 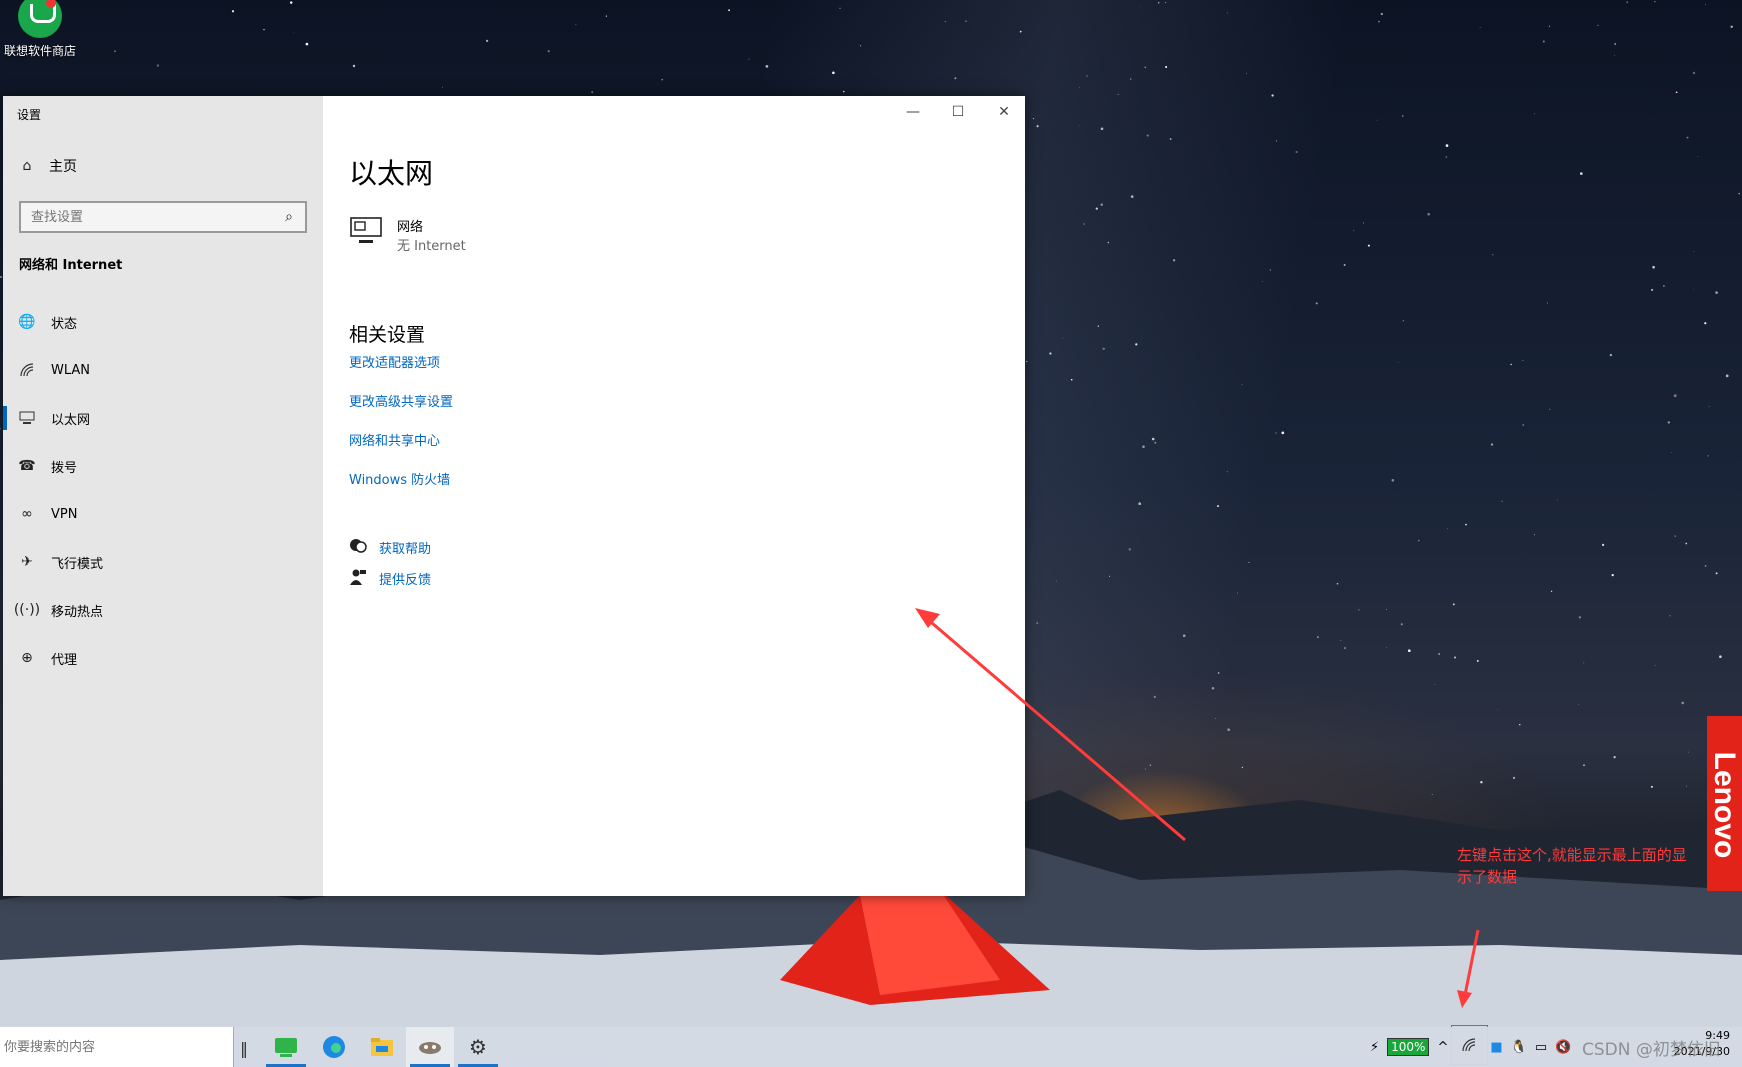 I want to click on ethernet-monitor-icon, so click(x=367, y=235).